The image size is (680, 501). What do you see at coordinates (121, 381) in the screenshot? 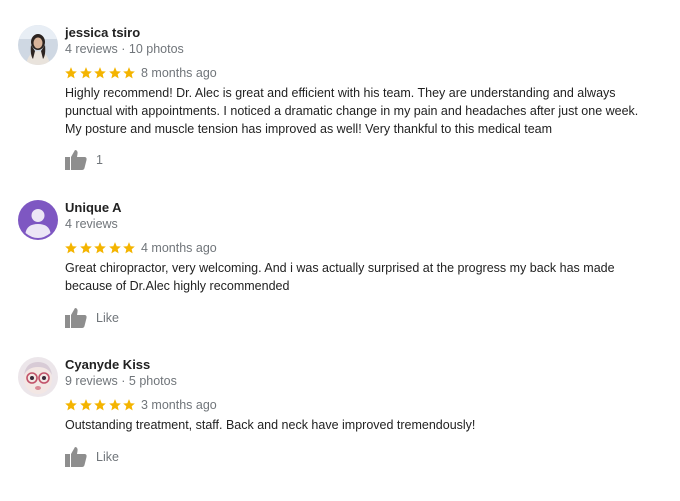
I see `reviewer-stats: 9 reviews · 5 photos` at bounding box center [121, 381].